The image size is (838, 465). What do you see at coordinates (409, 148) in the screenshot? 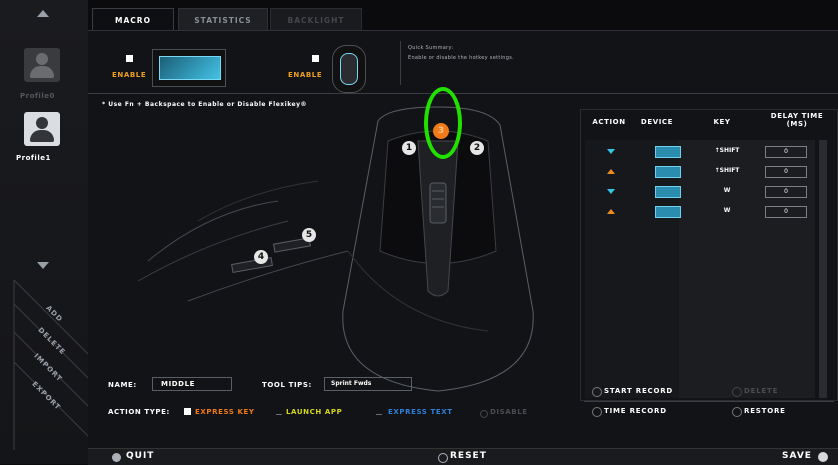
I see `mouse-button-1-marker: 1` at bounding box center [409, 148].